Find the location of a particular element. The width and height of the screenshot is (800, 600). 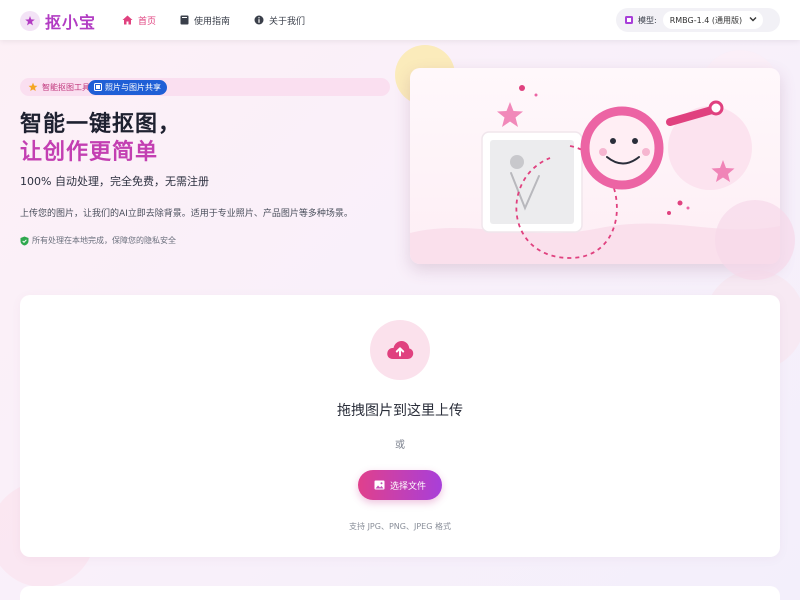

nav-item-about: 关于我们 is located at coordinates (279, 20).